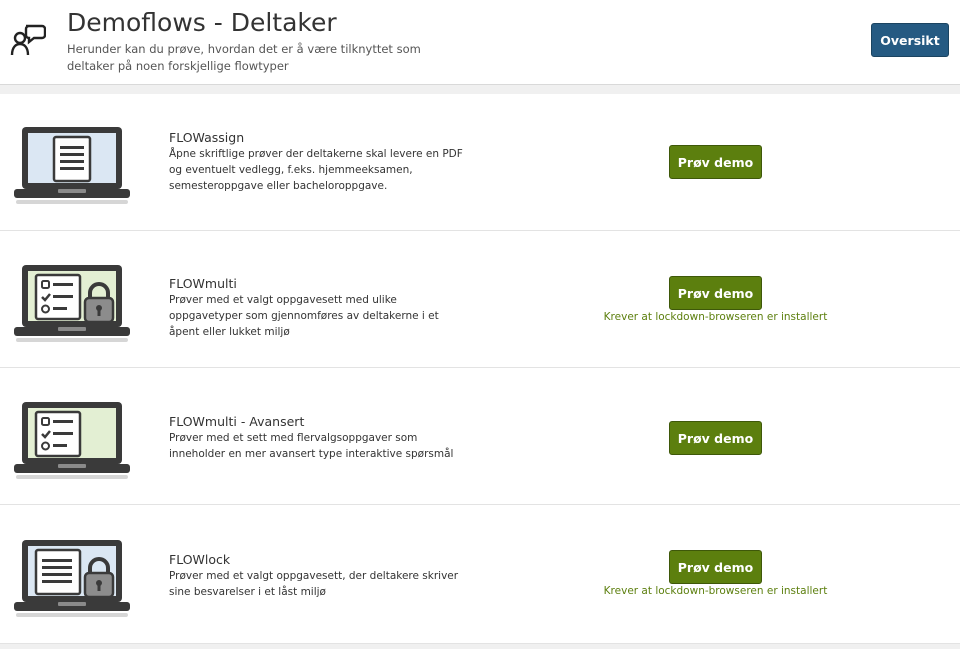 The width and height of the screenshot is (960, 649). Describe the element at coordinates (207, 137) in the screenshot. I see `flow-name: FLOWassign` at that location.